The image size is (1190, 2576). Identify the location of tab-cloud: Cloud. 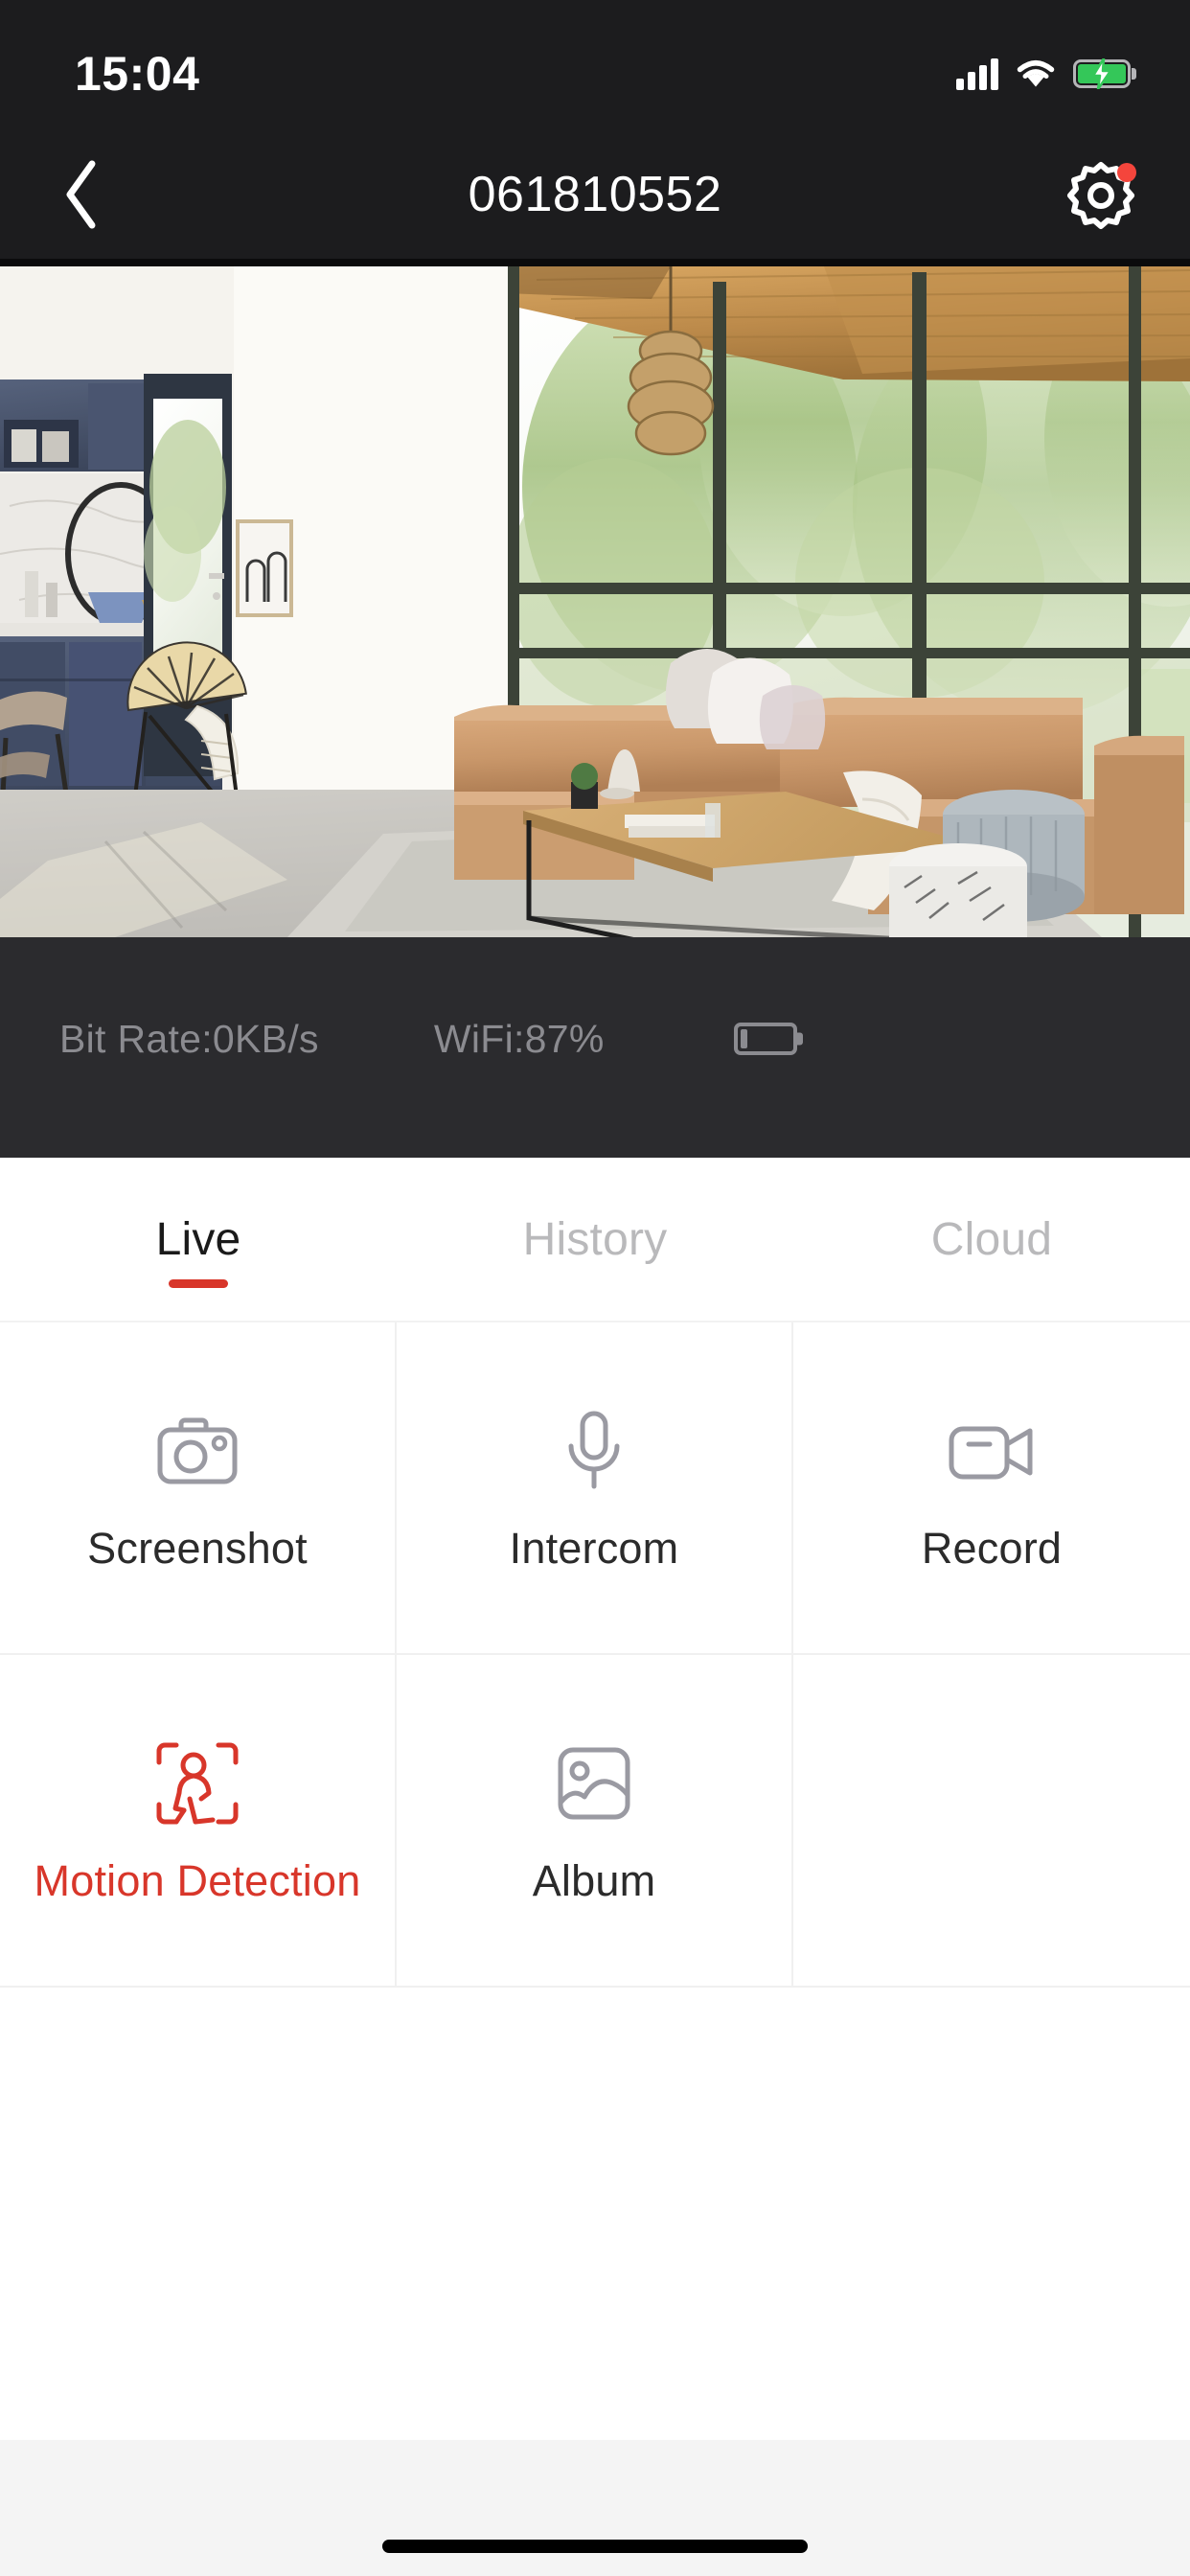
(991, 1239).